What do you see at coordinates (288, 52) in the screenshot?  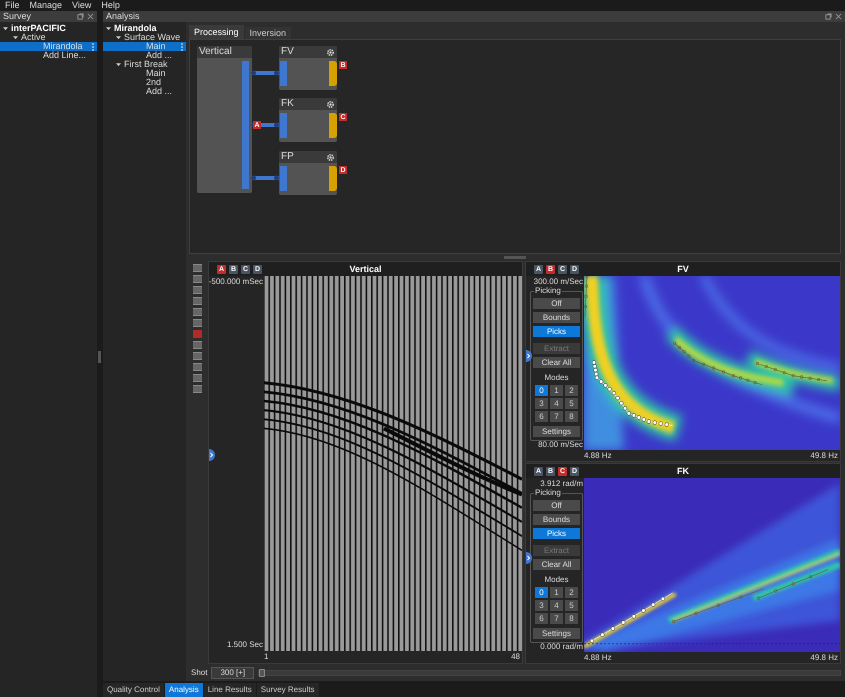 I see `node-title: FV` at bounding box center [288, 52].